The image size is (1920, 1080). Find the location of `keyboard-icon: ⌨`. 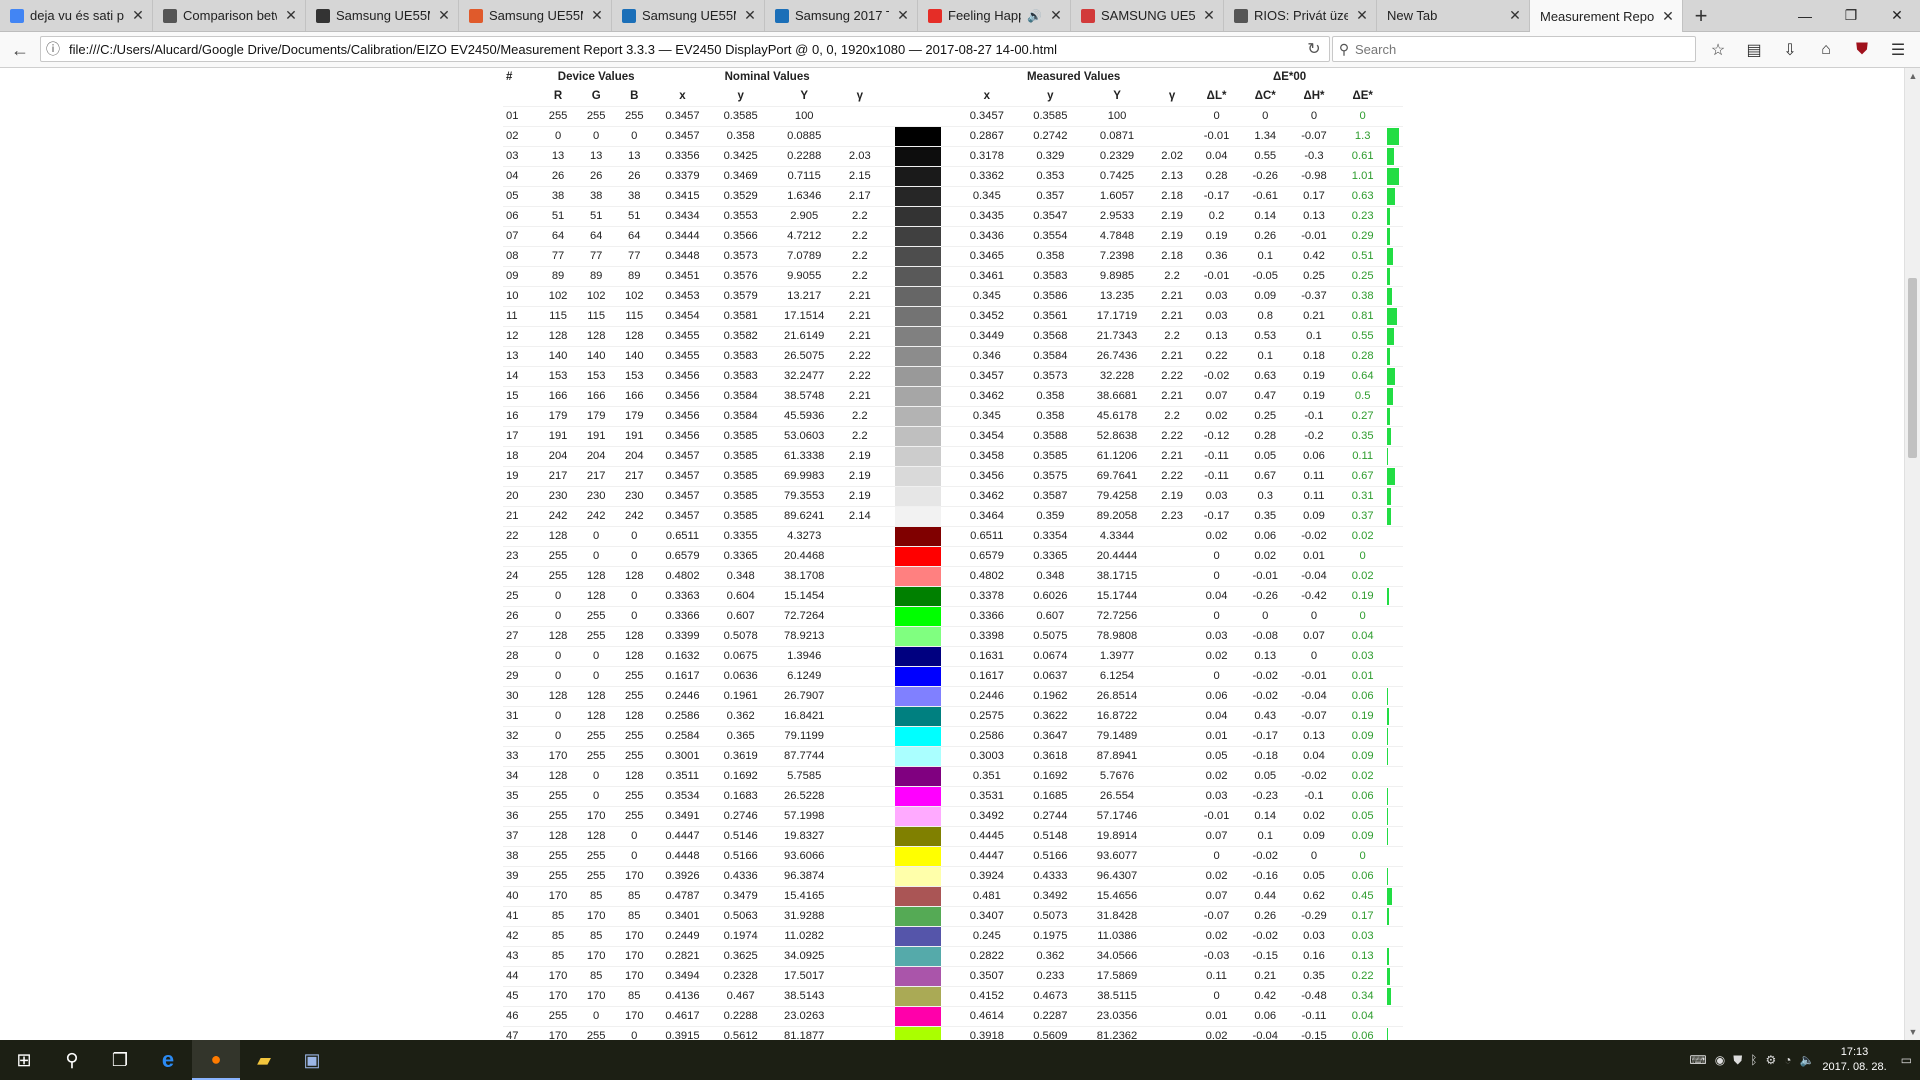

keyboard-icon: ⌨ is located at coordinates (1697, 1060).